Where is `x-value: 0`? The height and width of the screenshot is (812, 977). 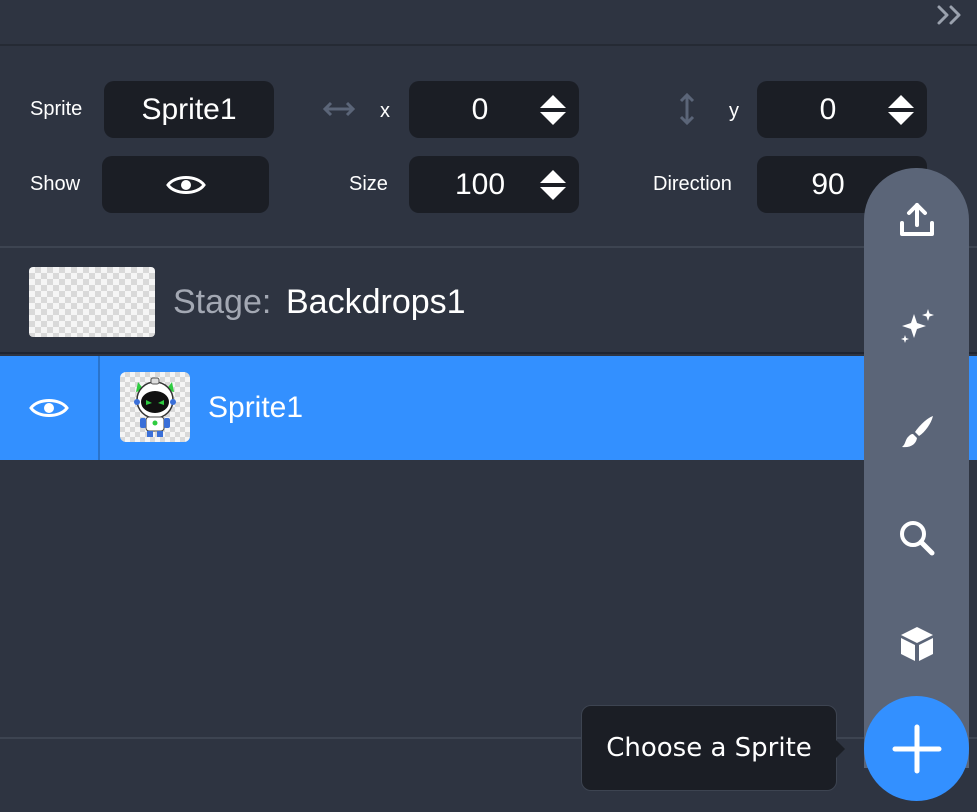
x-value: 0 is located at coordinates (480, 109).